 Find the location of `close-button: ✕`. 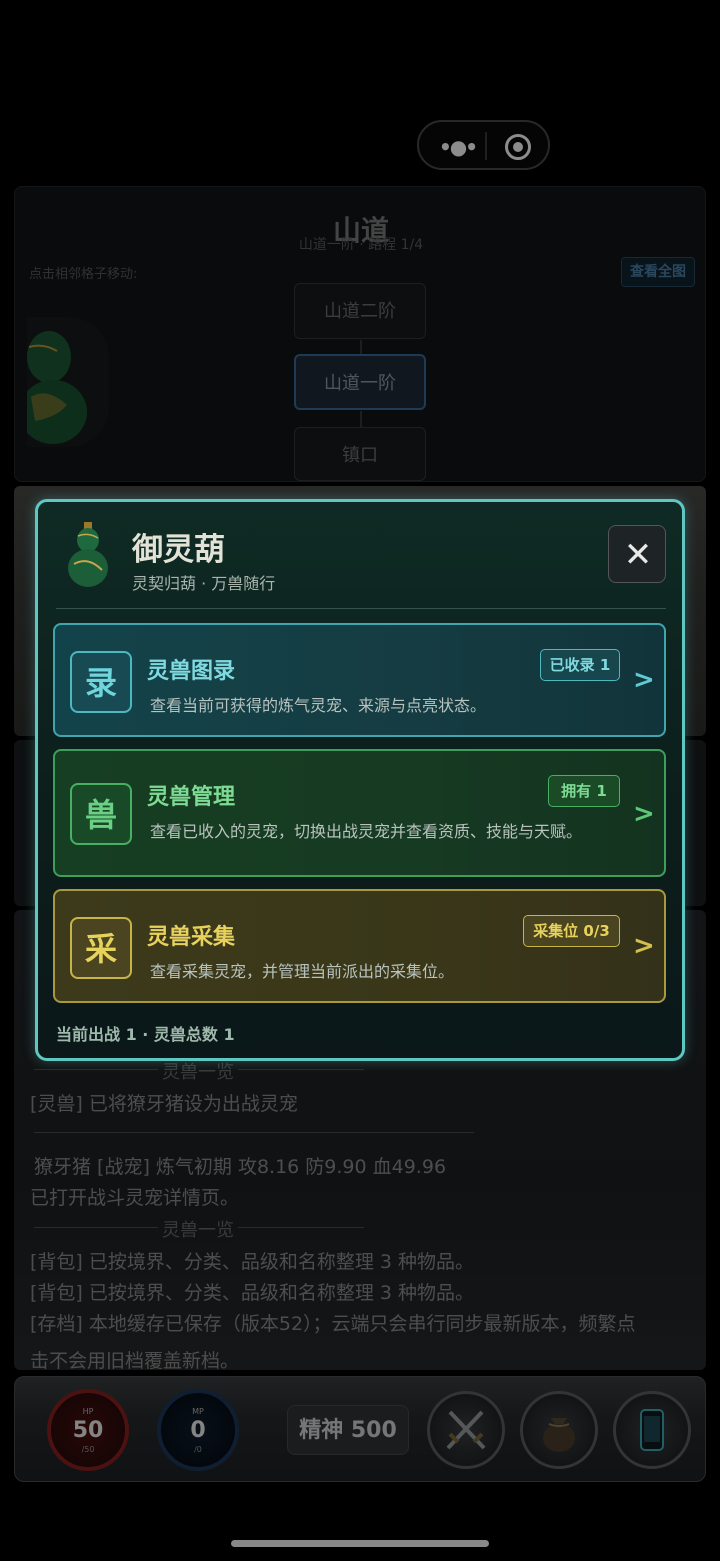

close-button: ✕ is located at coordinates (637, 554).